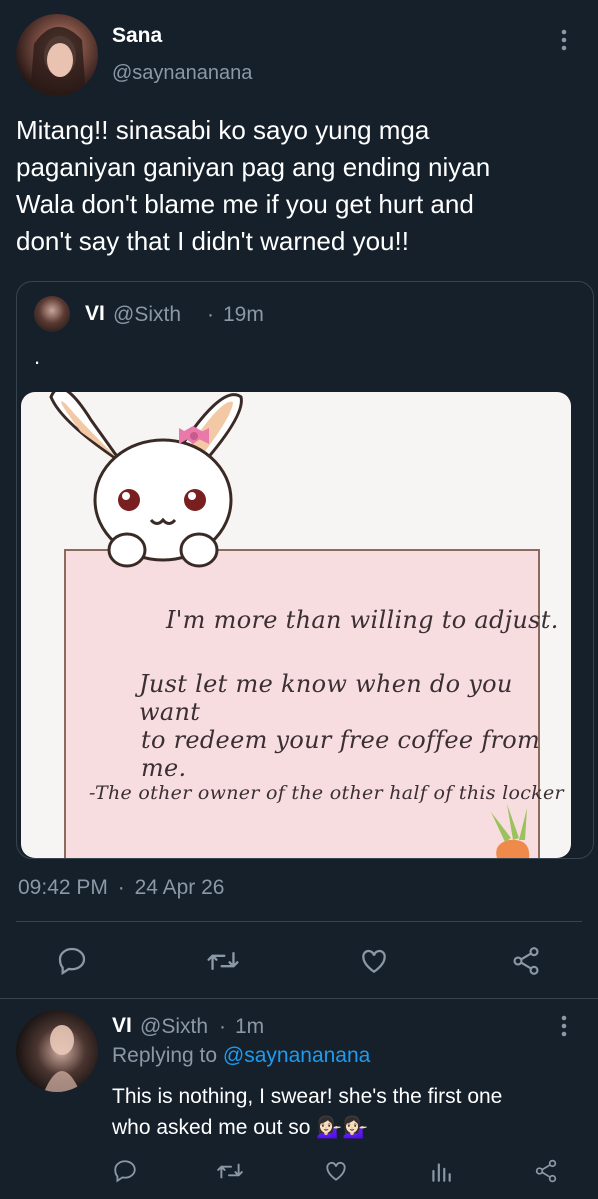 This screenshot has width=598, height=1199. I want to click on tweet-timestamp: 09:42 PM · 24 Apr 26, so click(121, 888).